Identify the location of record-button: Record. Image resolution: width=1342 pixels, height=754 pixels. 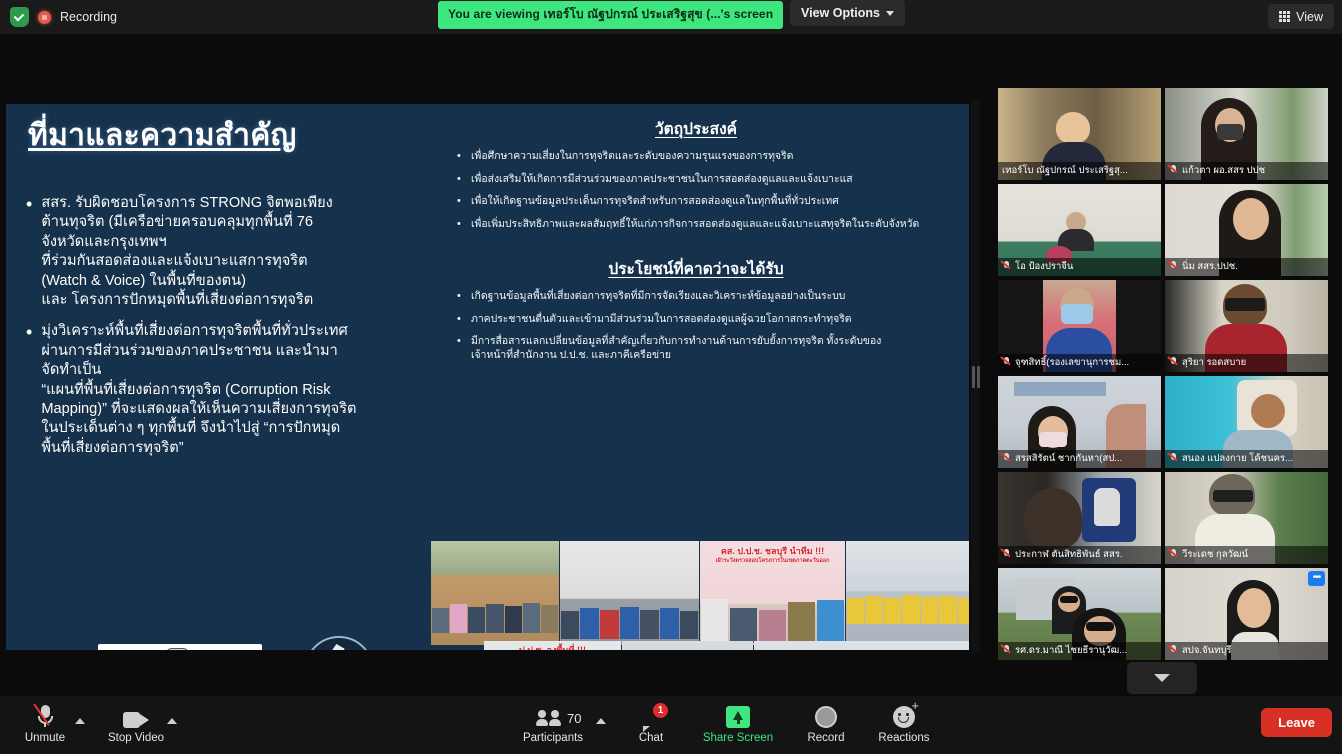
(826, 723).